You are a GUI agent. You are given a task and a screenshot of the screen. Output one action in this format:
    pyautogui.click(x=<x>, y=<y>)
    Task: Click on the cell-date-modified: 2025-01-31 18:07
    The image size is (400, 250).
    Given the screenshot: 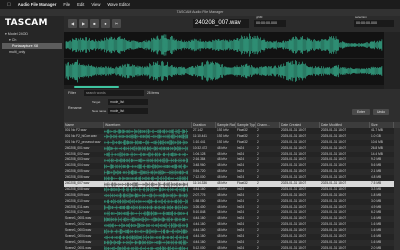 What is the action you would take?
    pyautogui.click(x=334, y=247)
    